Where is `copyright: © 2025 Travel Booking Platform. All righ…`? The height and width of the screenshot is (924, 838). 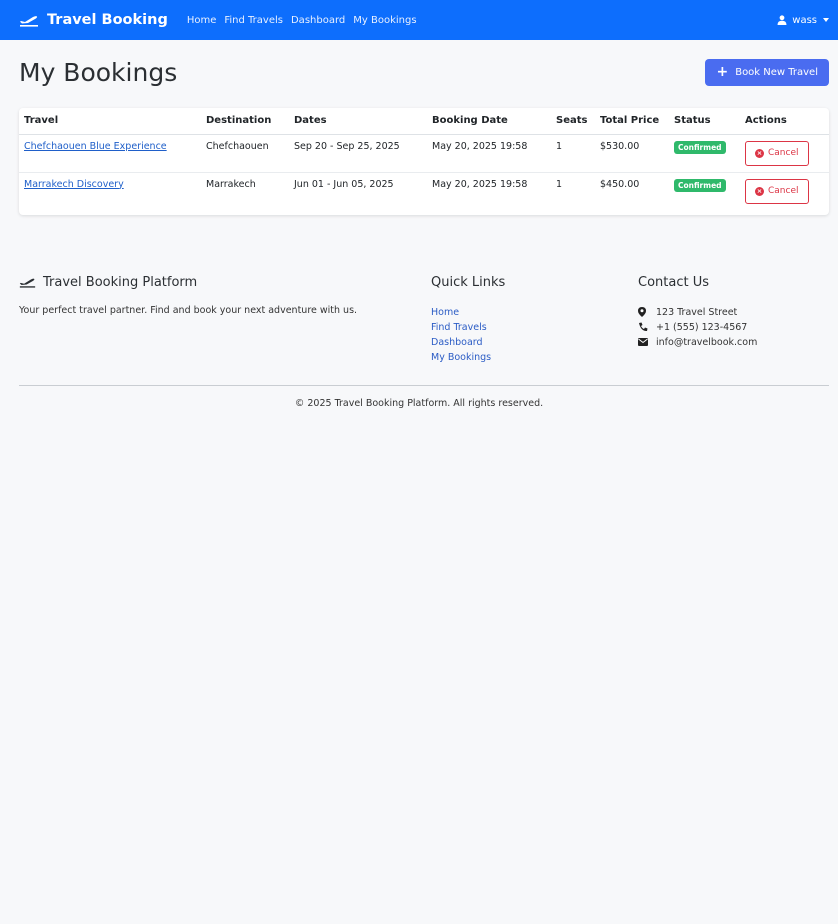 copyright: © 2025 Travel Booking Platform. All righ… is located at coordinates (419, 403).